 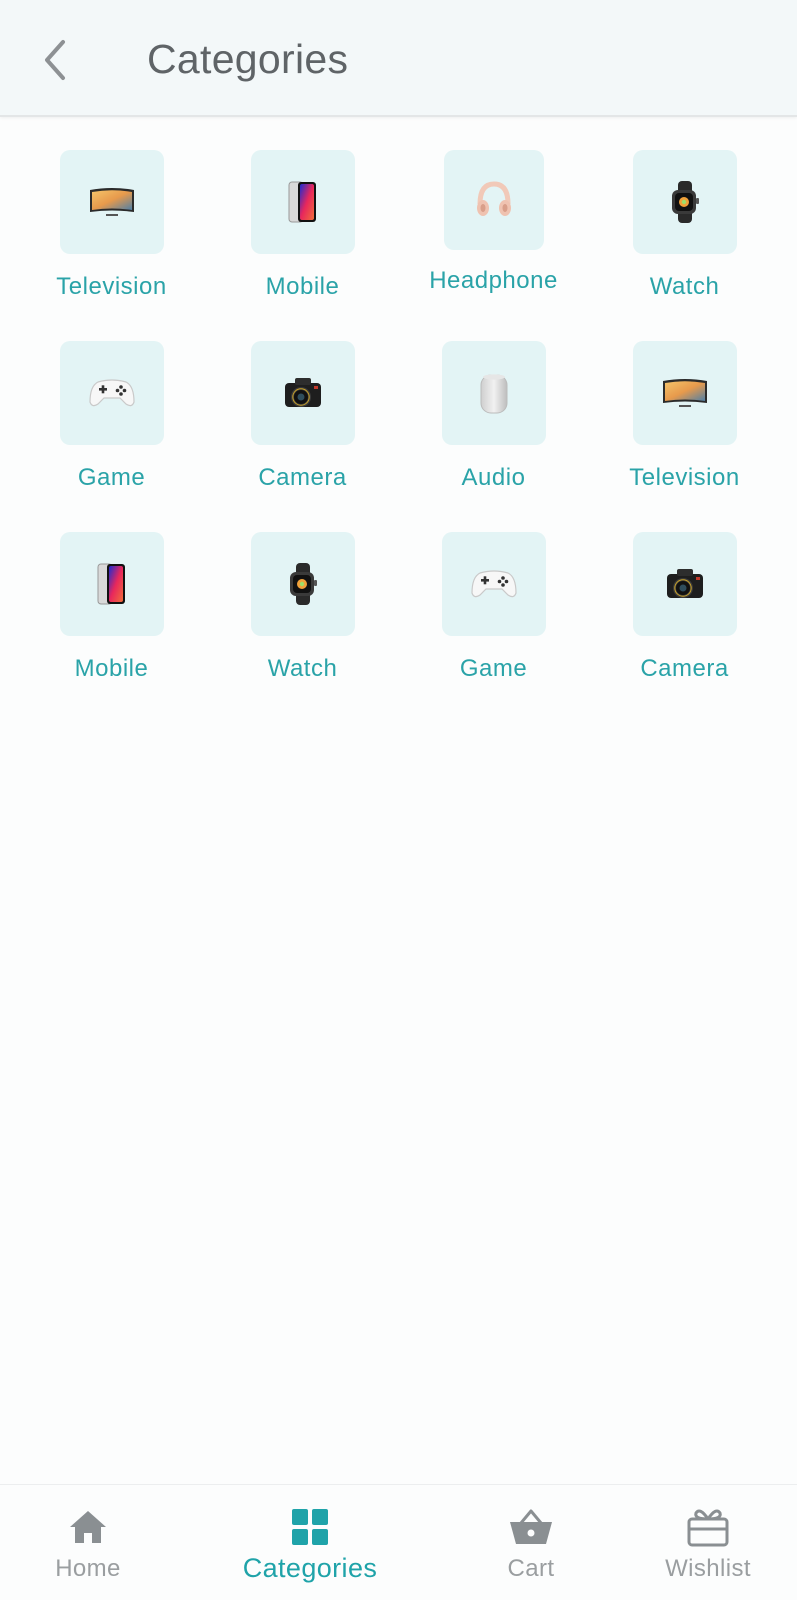 What do you see at coordinates (398, 58) in the screenshot?
I see `app-bar: Categories` at bounding box center [398, 58].